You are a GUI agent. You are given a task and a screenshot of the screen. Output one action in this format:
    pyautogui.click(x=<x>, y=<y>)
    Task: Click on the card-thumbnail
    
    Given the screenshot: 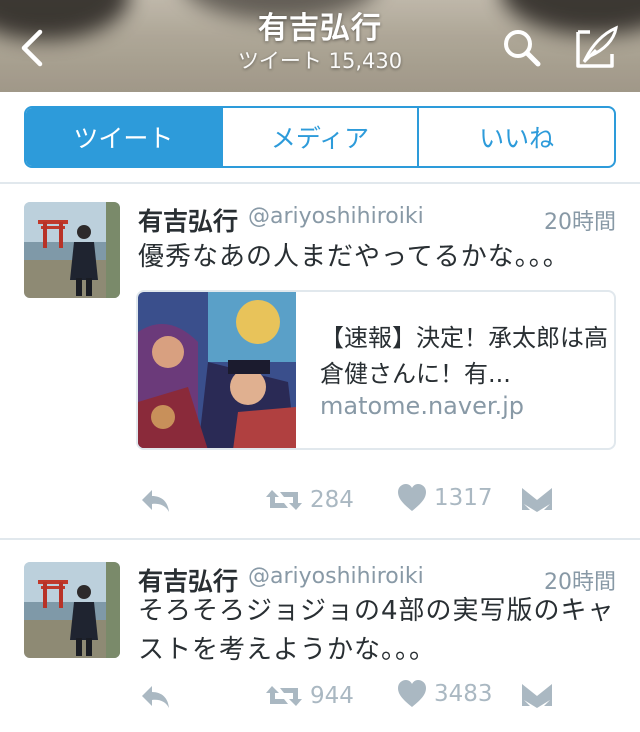 What is the action you would take?
    pyautogui.click(x=217, y=370)
    